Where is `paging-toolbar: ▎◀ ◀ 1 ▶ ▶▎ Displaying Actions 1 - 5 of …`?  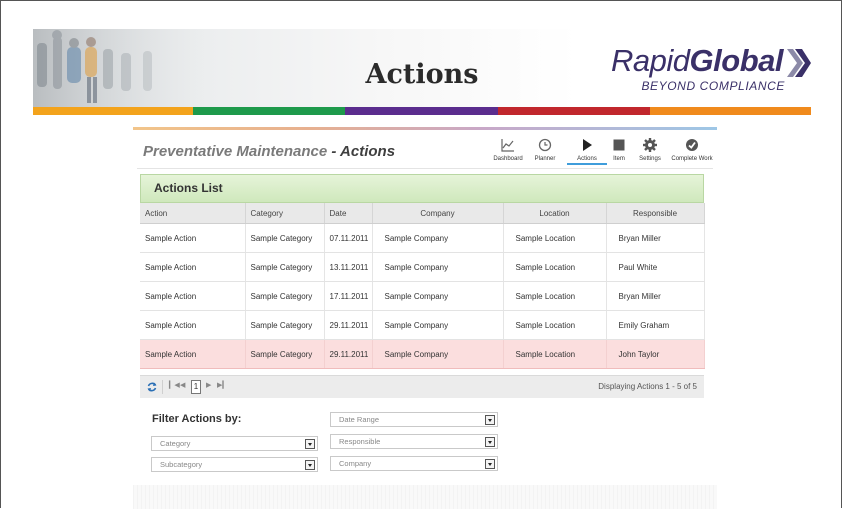 paging-toolbar: ▎◀ ◀ 1 ▶ ▶▎ Displaying Actions 1 - 5 of … is located at coordinates (422, 386).